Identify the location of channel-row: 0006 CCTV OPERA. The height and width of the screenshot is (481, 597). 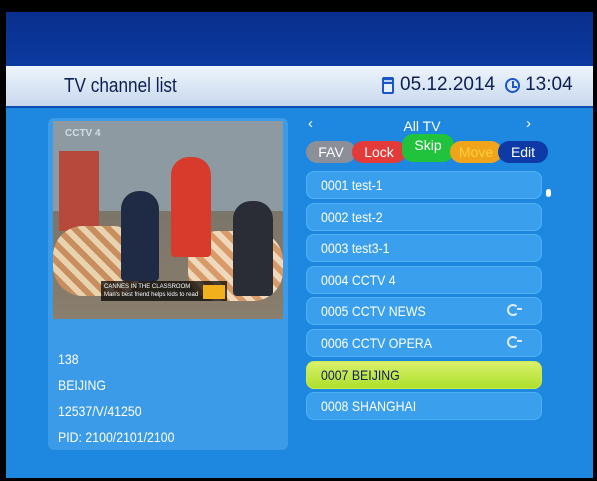
(424, 342).